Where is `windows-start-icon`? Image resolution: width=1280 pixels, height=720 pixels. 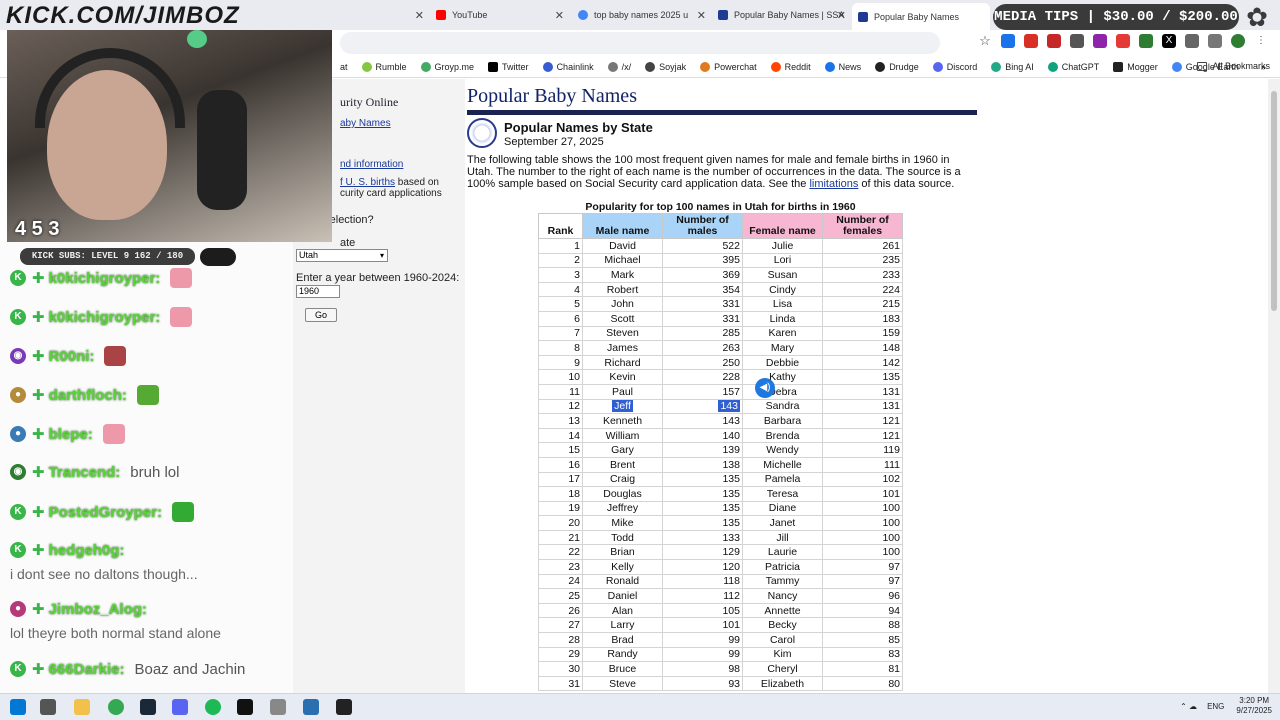
windows-start-icon is located at coordinates (18, 707).